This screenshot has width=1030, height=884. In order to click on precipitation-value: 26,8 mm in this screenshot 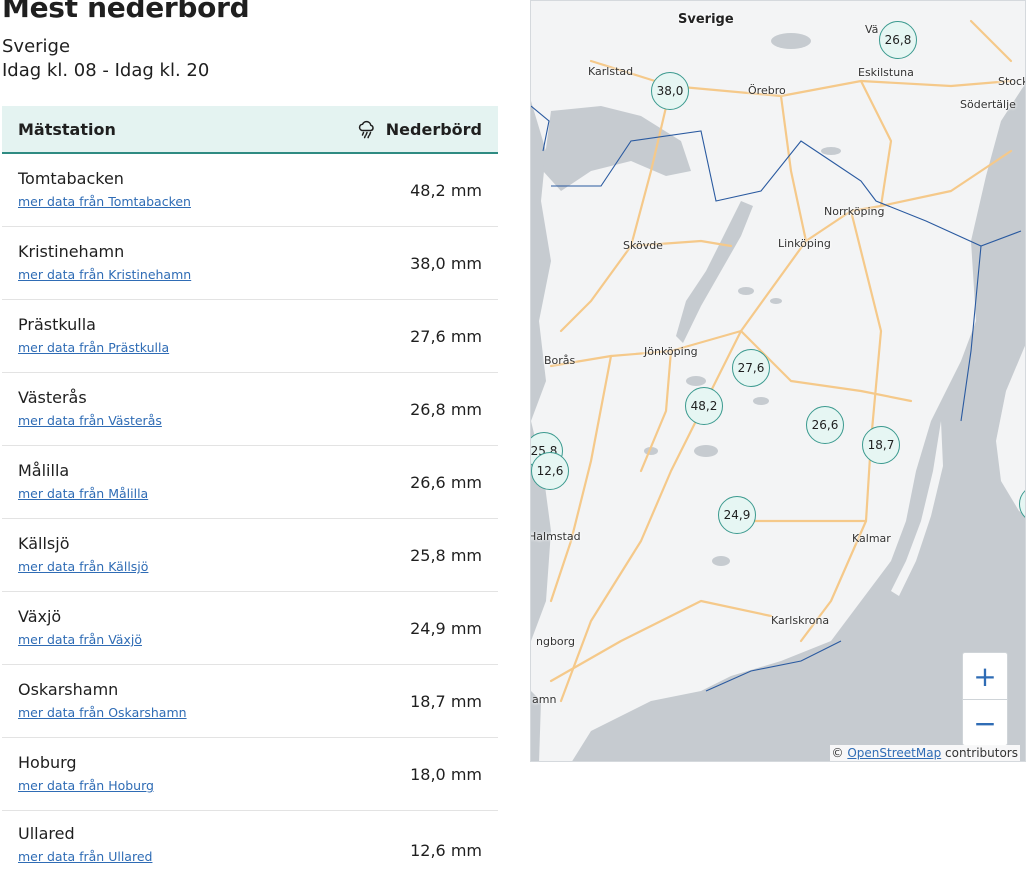, I will do `click(446, 409)`.